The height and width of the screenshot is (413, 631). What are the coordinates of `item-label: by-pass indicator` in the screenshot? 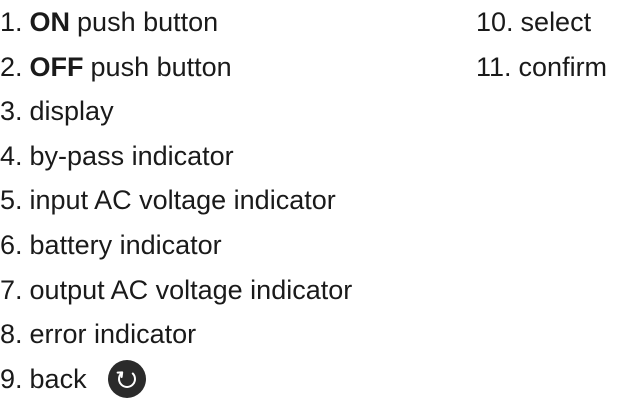 It's located at (131, 155).